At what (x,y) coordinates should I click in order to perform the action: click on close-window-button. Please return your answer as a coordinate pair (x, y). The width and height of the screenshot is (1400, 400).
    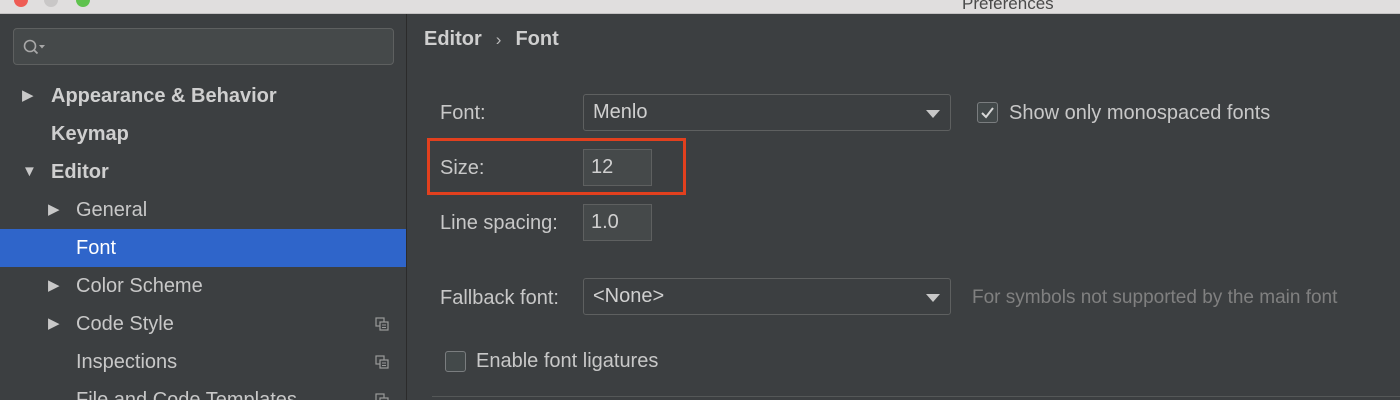
    Looking at the image, I should click on (21, 3).